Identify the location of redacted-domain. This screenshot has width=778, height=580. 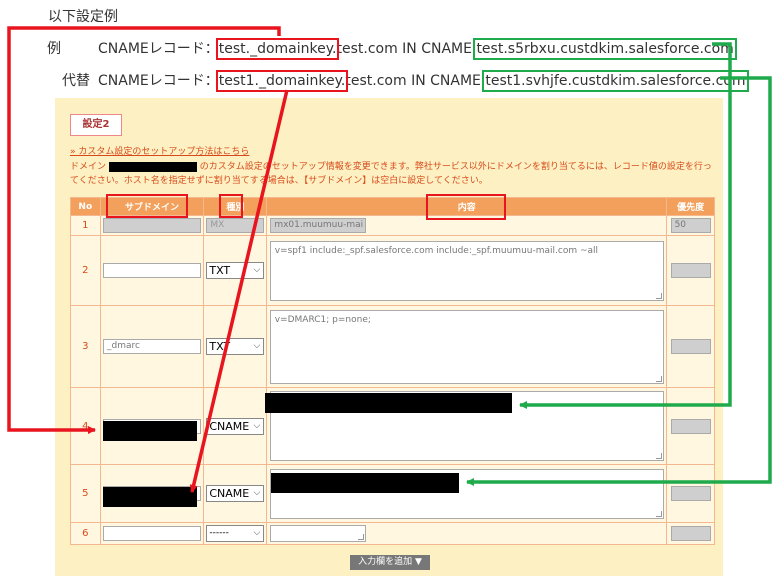
(152, 166).